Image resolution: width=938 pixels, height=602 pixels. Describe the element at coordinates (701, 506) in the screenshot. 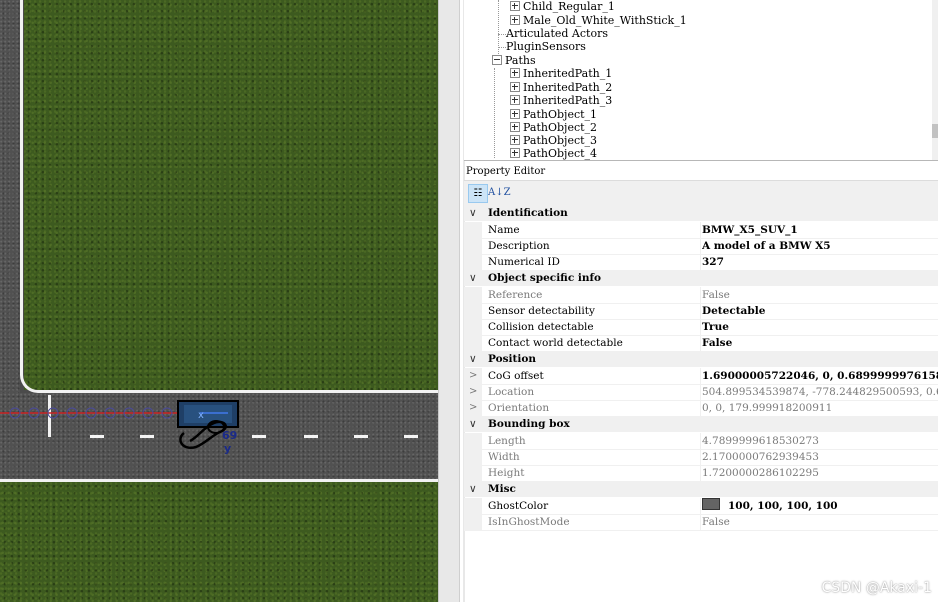

I see `property-row: GhostColor 100, 100, 100, 100` at that location.